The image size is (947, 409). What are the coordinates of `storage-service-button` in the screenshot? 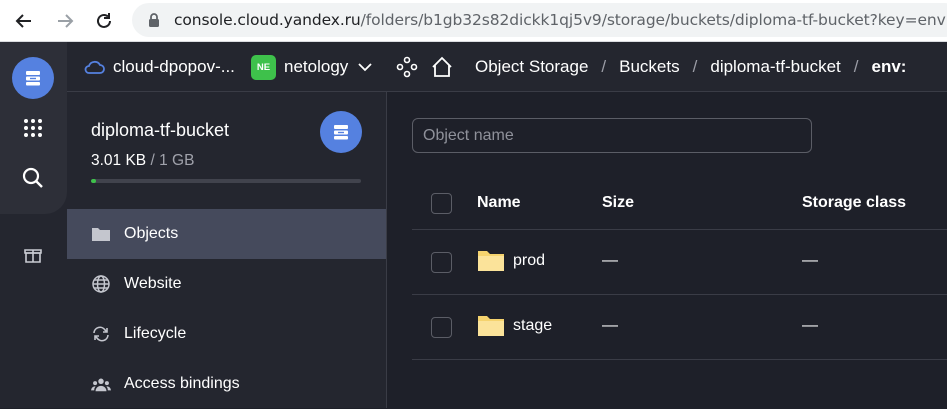 It's located at (33, 78).